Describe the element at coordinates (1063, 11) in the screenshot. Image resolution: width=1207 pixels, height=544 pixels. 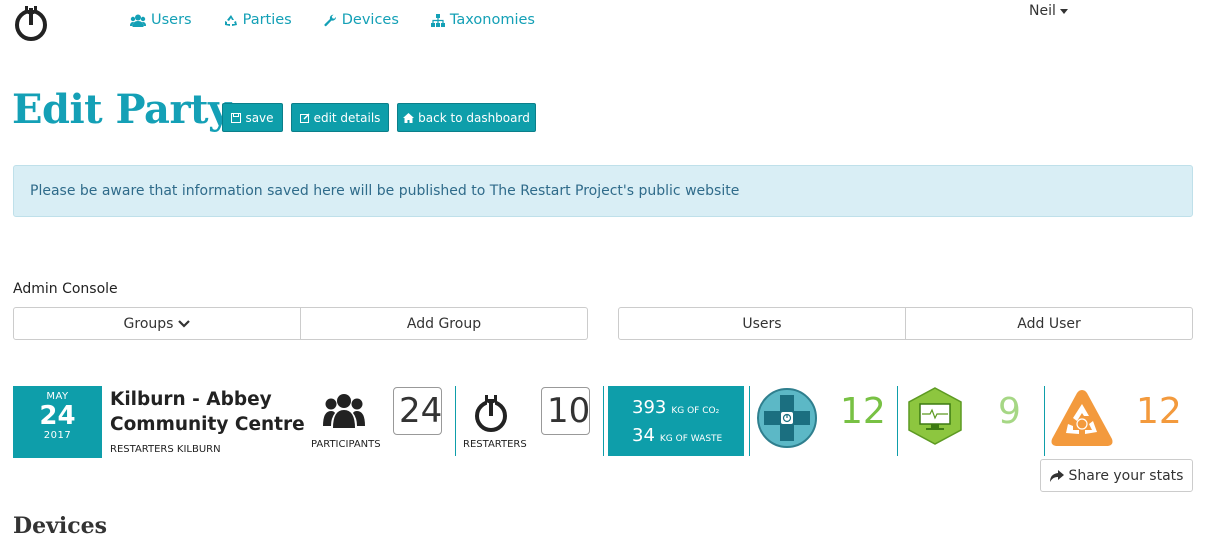
I see `caret-down-icon` at that location.